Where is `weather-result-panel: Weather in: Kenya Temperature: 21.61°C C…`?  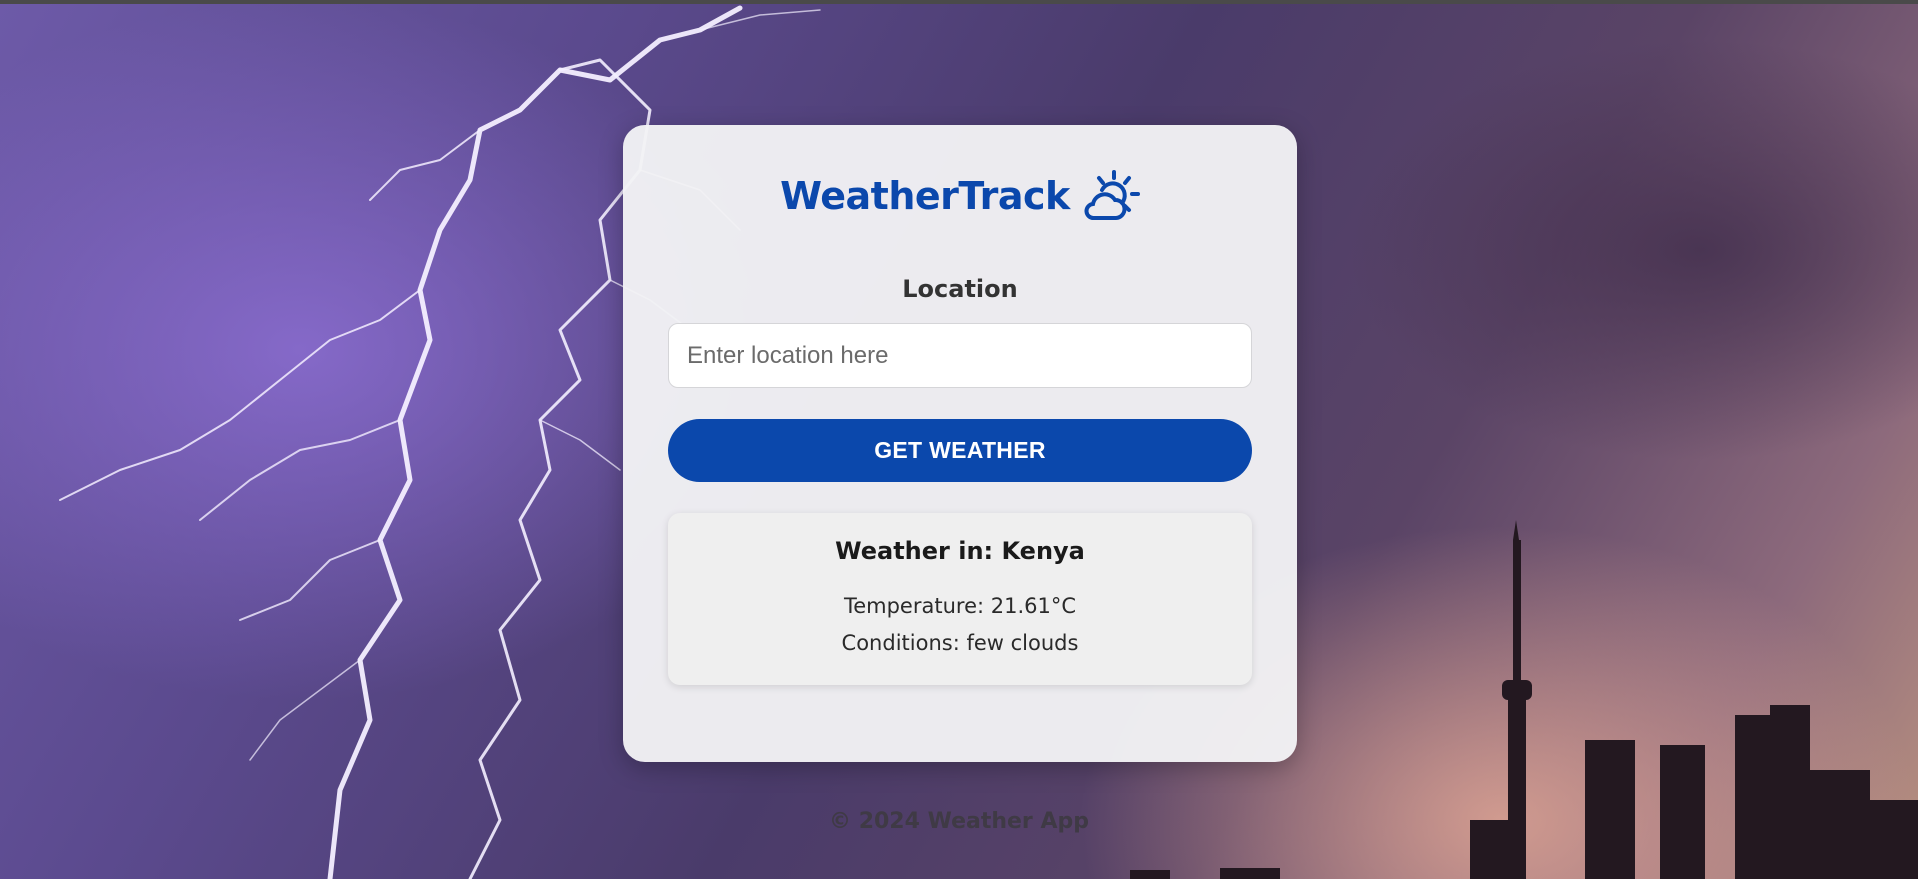
weather-result-panel: Weather in: Kenya Temperature: 21.61°C C… is located at coordinates (960, 599).